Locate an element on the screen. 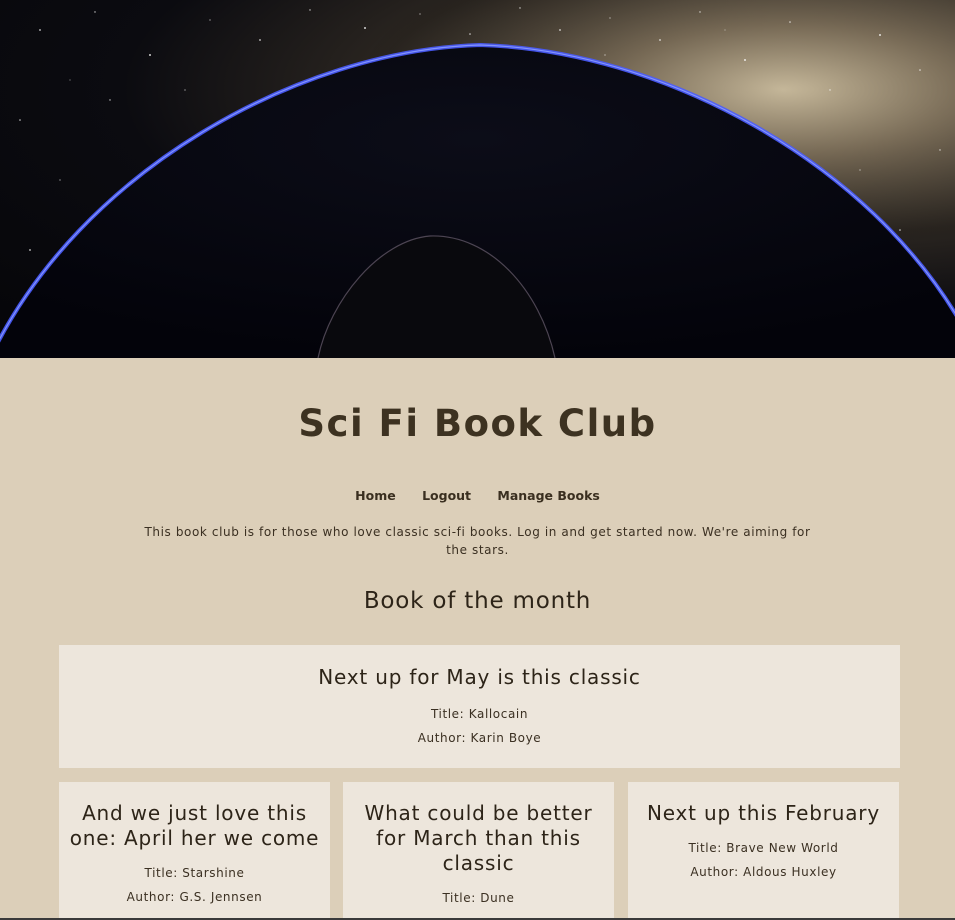 Image resolution: width=955 pixels, height=920 pixels. card-heading: Next up this February is located at coordinates (763, 813).